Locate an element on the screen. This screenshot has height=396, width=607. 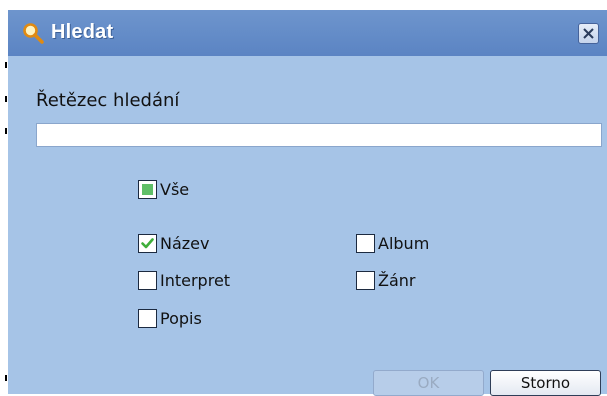
dialog-title: Hledat is located at coordinates (82, 32).